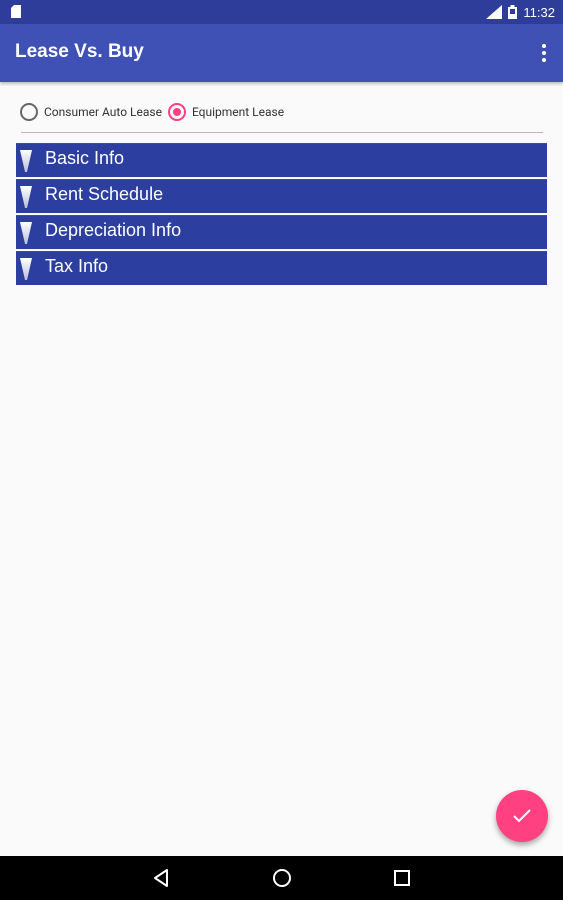  Describe the element at coordinates (539, 12) in the screenshot. I see `status-time: 11:32` at that location.